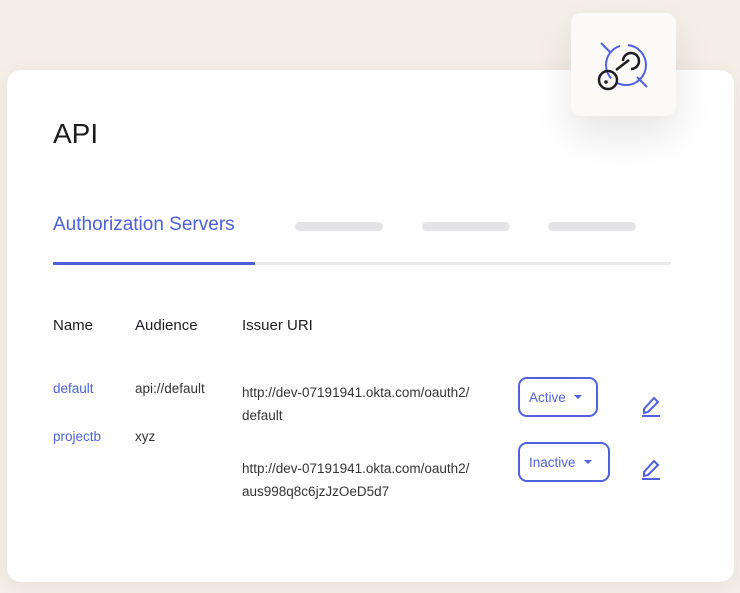 This screenshot has width=740, height=593. I want to click on column-header-name: Name, so click(73, 325).